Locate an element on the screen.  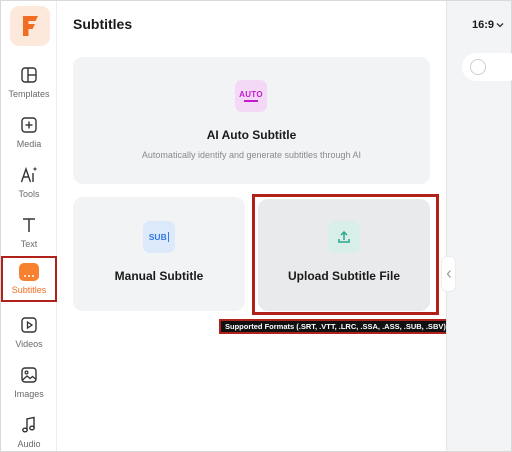
aspect-ratio-select: 16:9 is located at coordinates (483, 25).